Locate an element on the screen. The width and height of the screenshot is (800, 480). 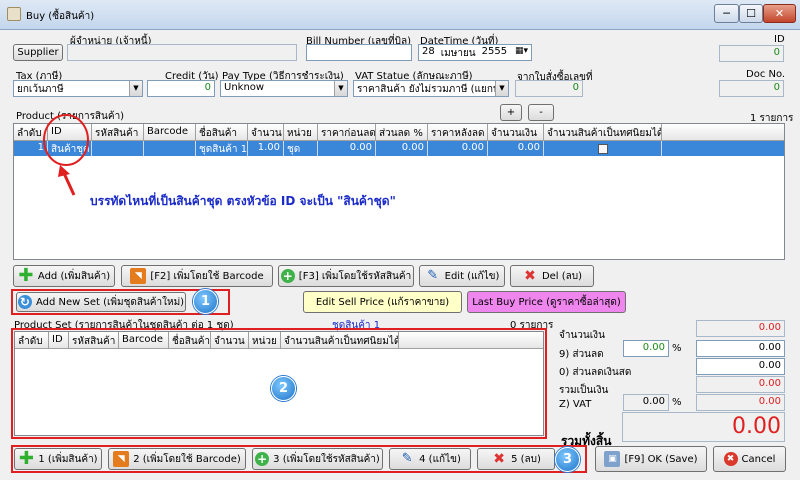
add-by-barcode-button: ◥ [F2] เพิ่มโดยใช้ Barcode is located at coordinates (197, 276).